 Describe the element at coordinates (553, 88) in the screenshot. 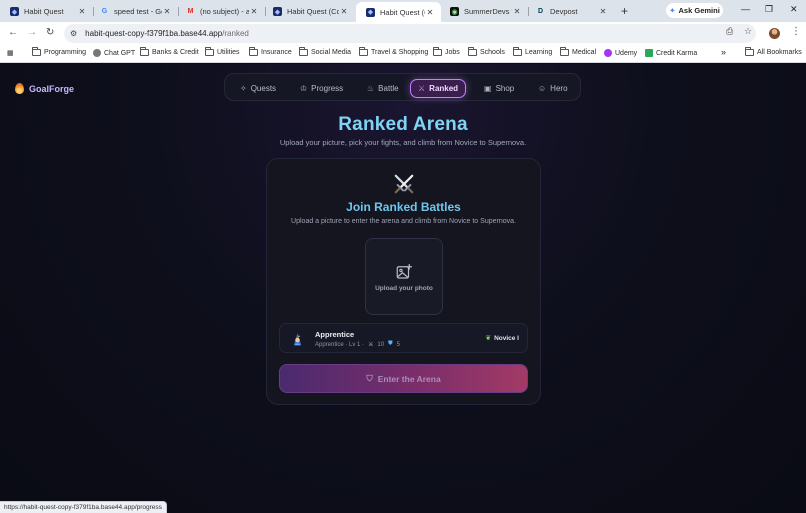

I see `nav-hero: ☺ Hero` at that location.